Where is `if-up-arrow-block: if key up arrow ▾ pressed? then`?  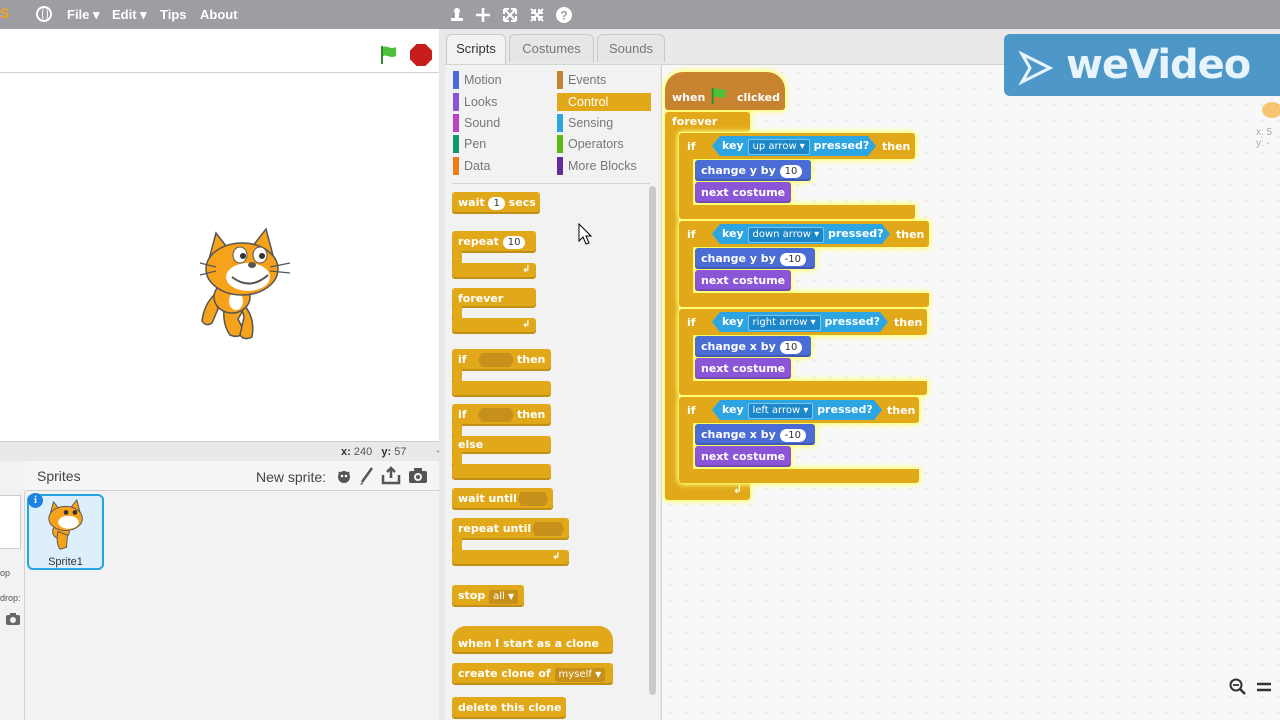 if-up-arrow-block: if key up arrow ▾ pressed? then is located at coordinates (797, 146).